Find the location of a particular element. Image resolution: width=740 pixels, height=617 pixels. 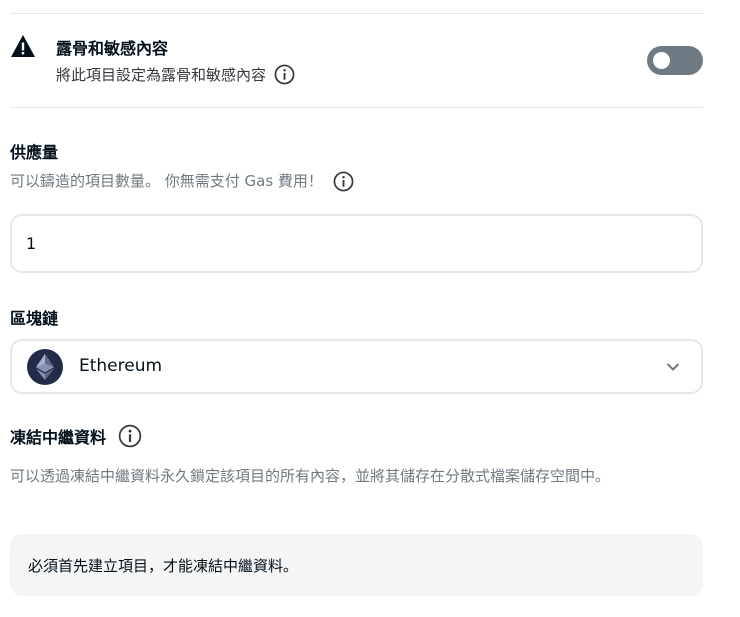

explicit-content-toggle is located at coordinates (675, 60).